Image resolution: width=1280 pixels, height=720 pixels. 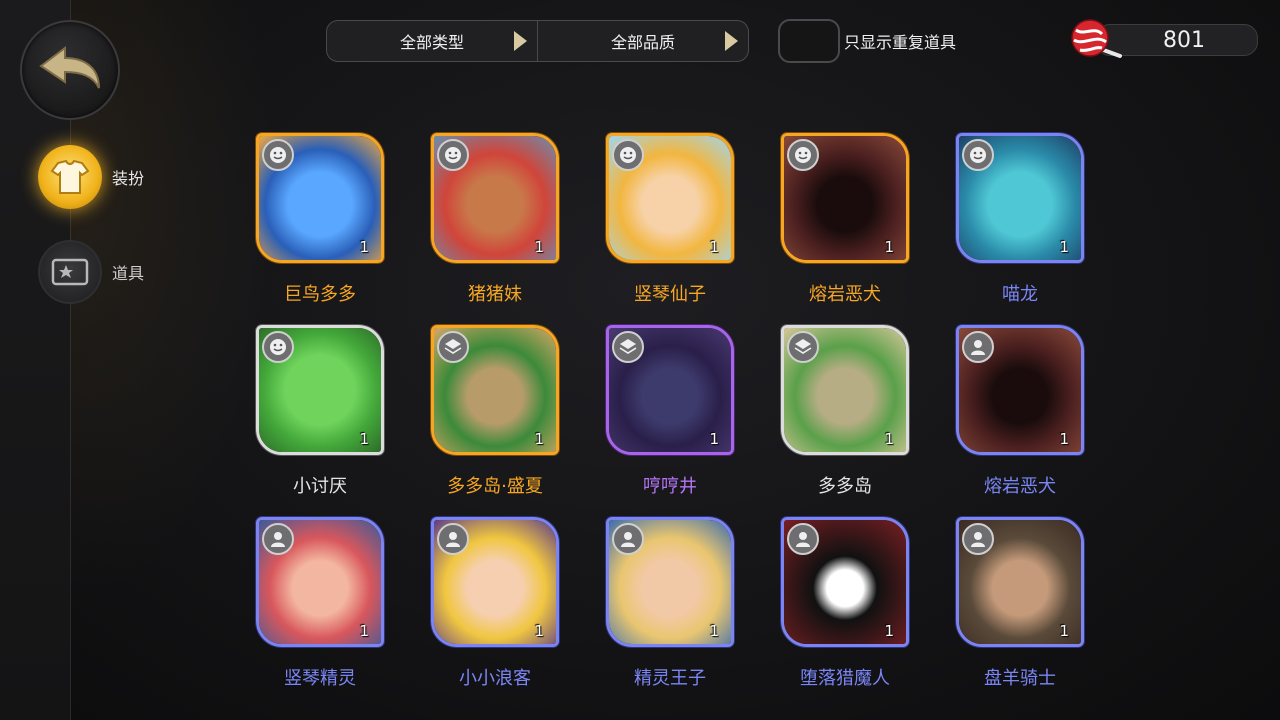 I want to click on checkbox, so click(x=809, y=41).